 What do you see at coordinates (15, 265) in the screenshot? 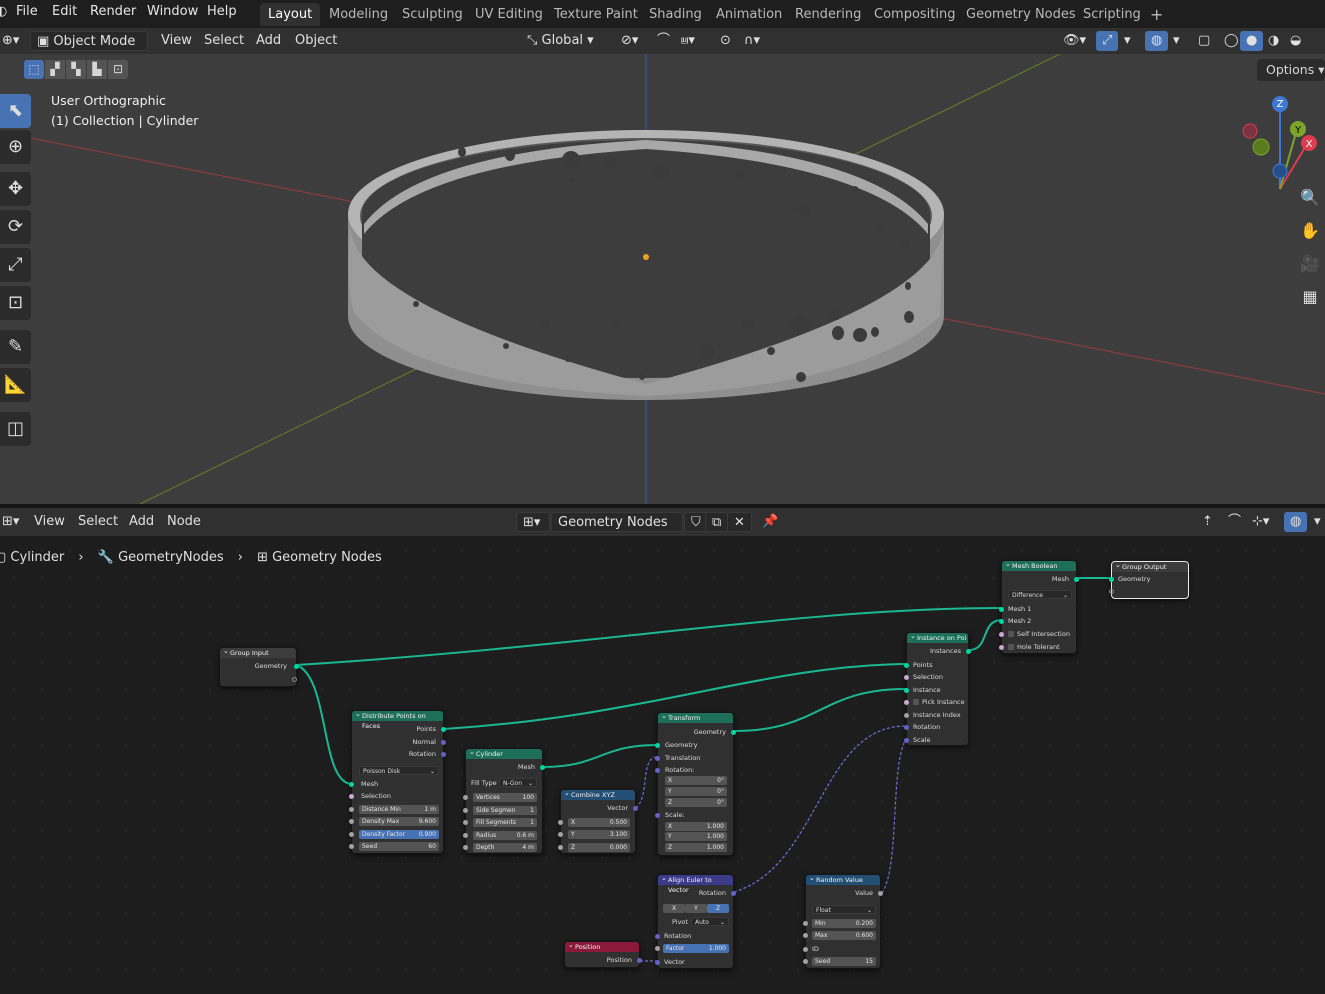
I see `scale-tool-icon: ⤢` at bounding box center [15, 265].